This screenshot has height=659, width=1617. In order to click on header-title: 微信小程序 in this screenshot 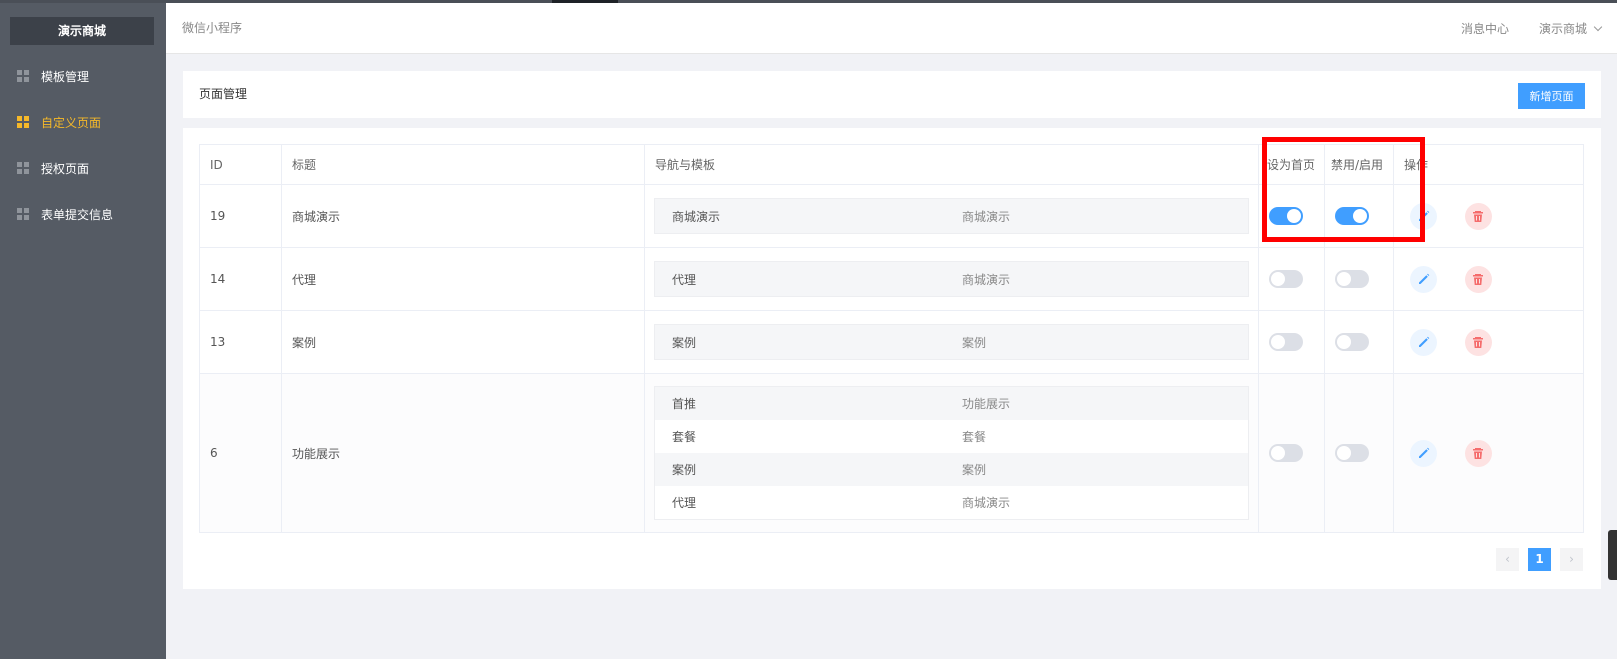, I will do `click(212, 28)`.